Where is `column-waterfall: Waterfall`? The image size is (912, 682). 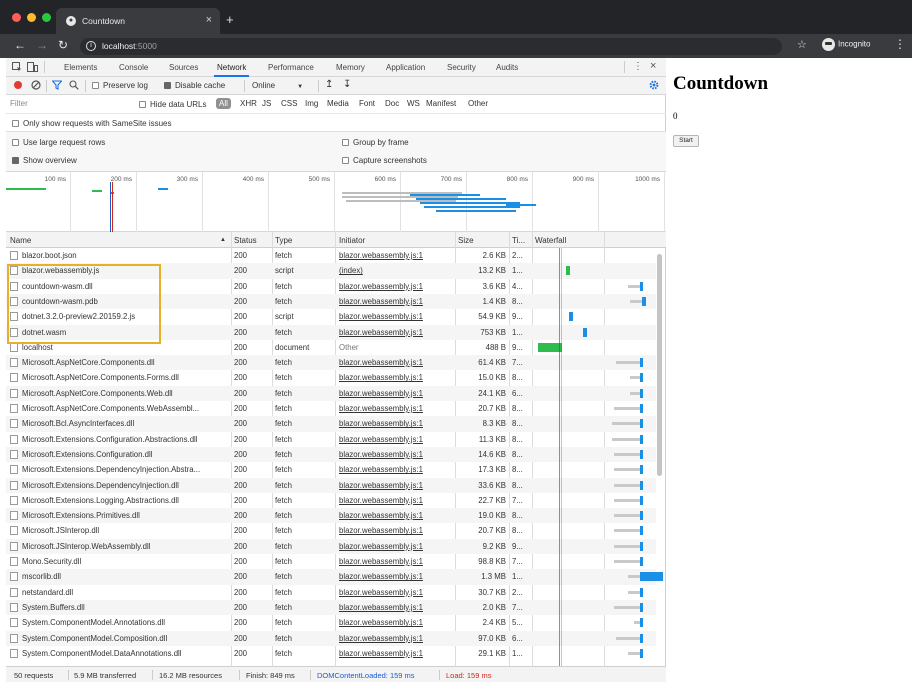 column-waterfall: Waterfall is located at coordinates (550, 240).